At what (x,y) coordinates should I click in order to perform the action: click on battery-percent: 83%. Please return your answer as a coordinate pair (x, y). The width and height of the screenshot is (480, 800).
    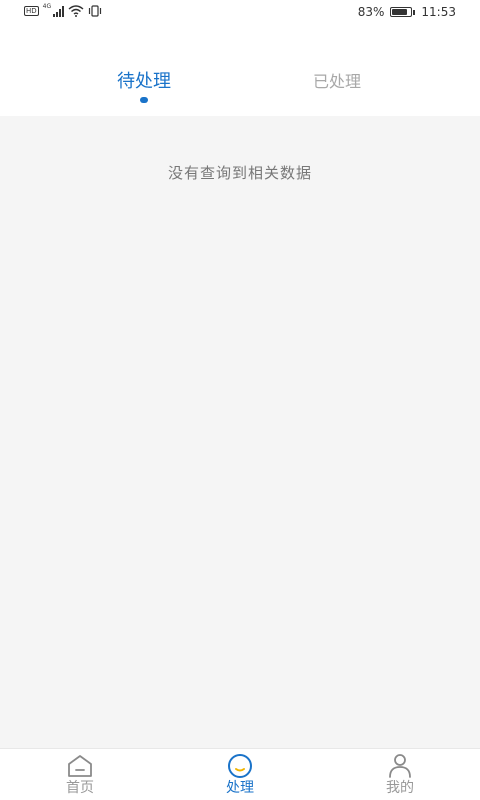
    Looking at the image, I should click on (371, 12).